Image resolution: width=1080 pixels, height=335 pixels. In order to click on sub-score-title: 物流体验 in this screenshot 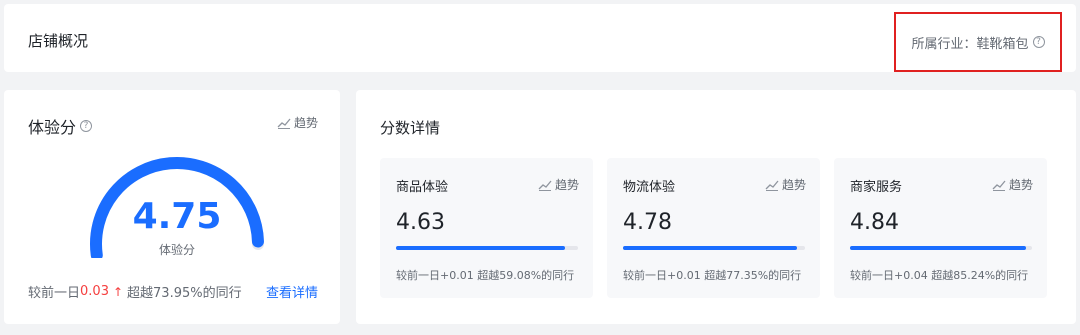, I will do `click(649, 187)`.